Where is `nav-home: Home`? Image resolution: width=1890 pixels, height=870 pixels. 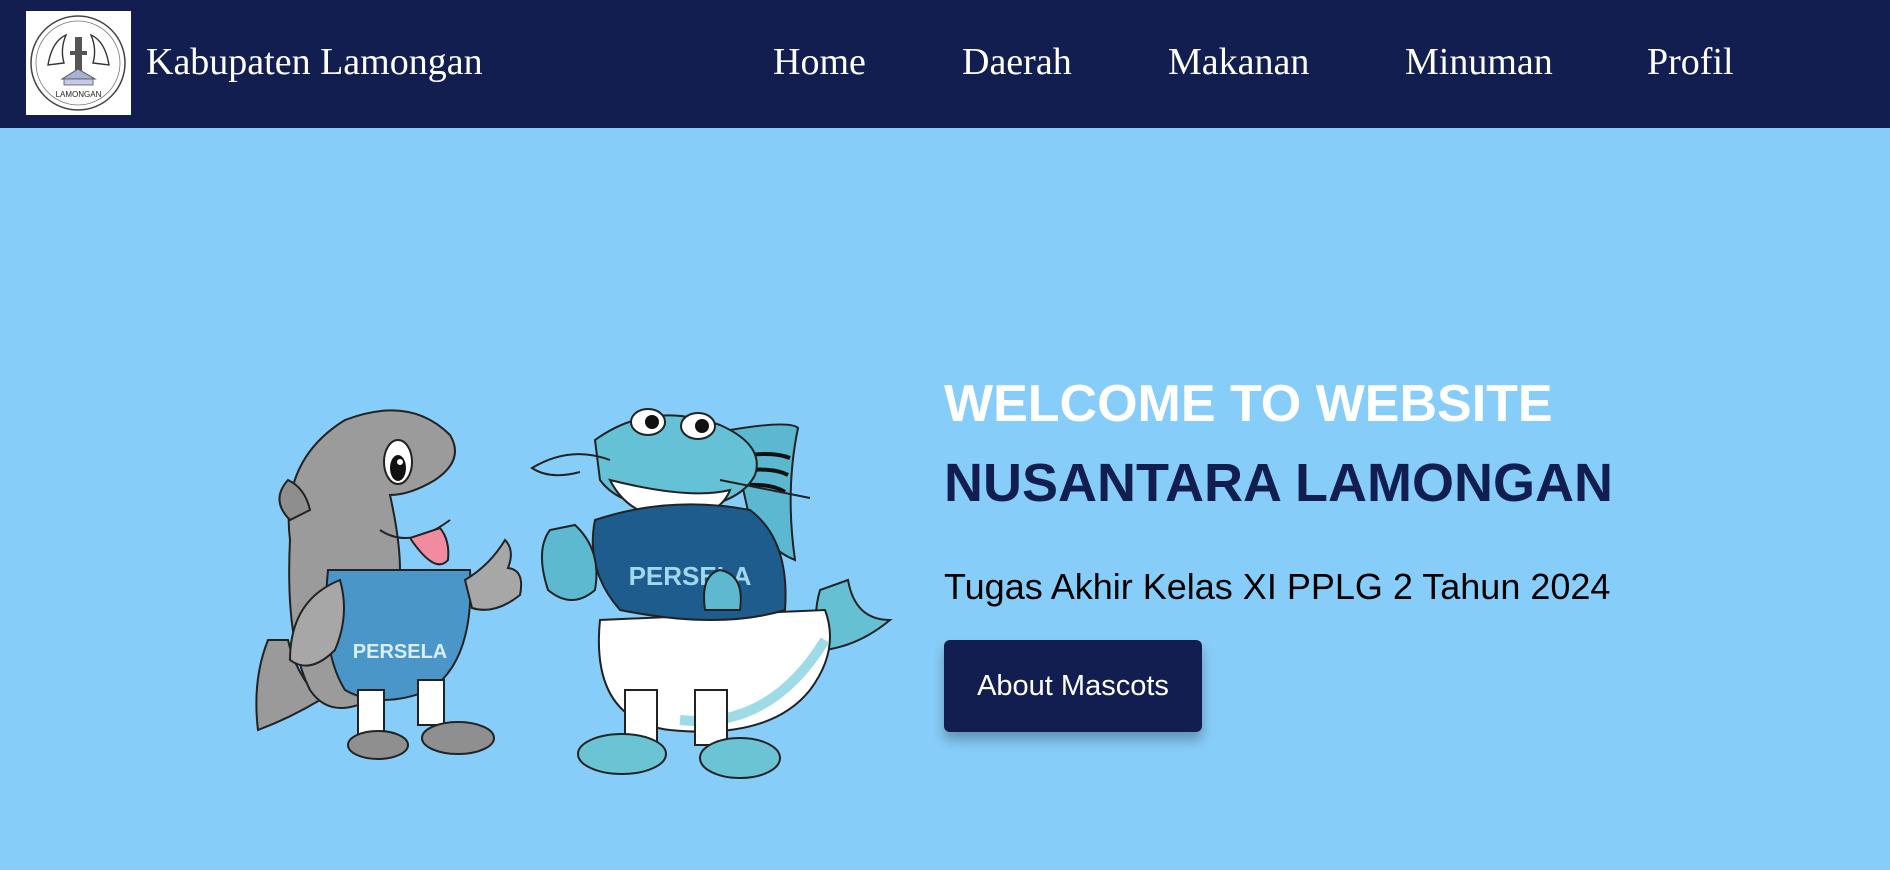 nav-home: Home is located at coordinates (819, 62).